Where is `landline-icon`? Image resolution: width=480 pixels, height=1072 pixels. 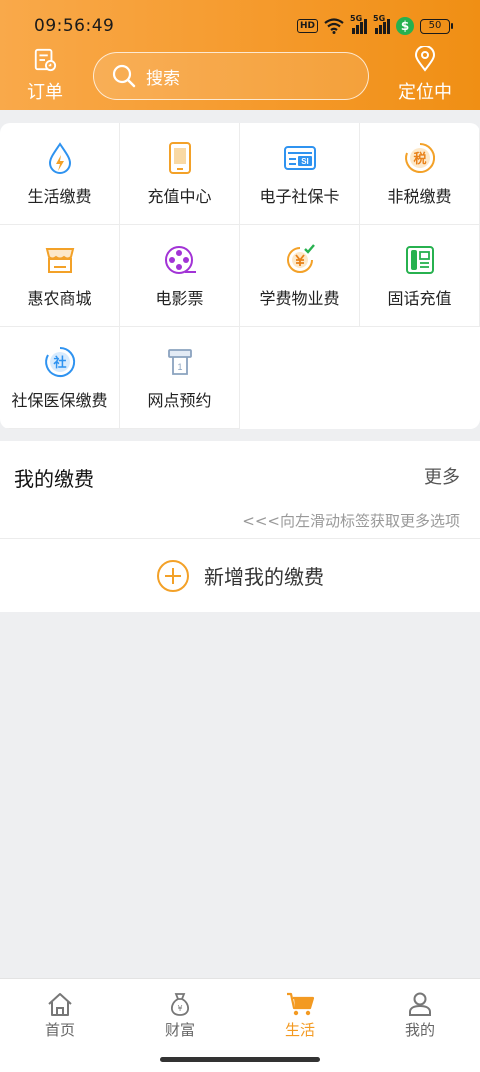 landline-icon is located at coordinates (419, 260).